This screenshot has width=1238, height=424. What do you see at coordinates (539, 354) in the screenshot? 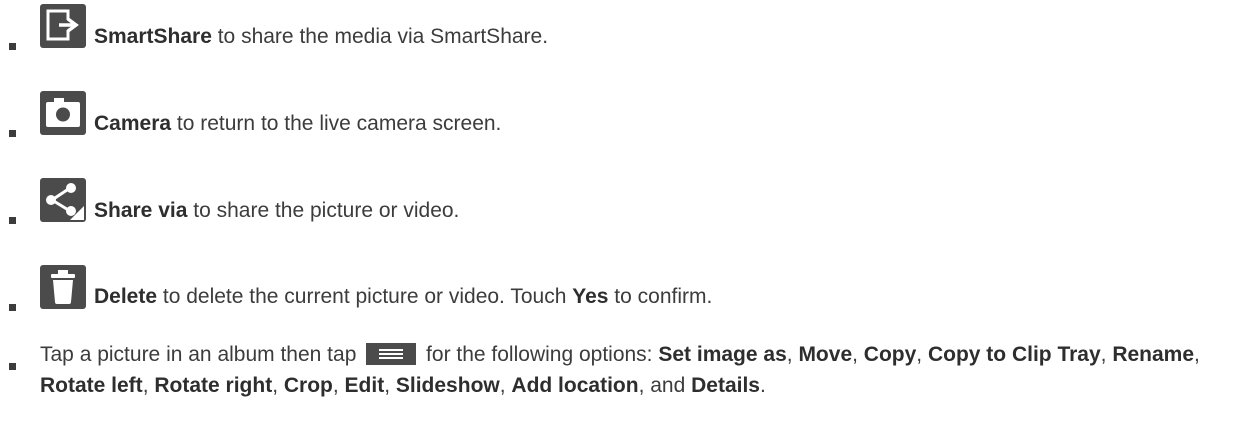
I see `tip-after-icon: for the following options:` at bounding box center [539, 354].